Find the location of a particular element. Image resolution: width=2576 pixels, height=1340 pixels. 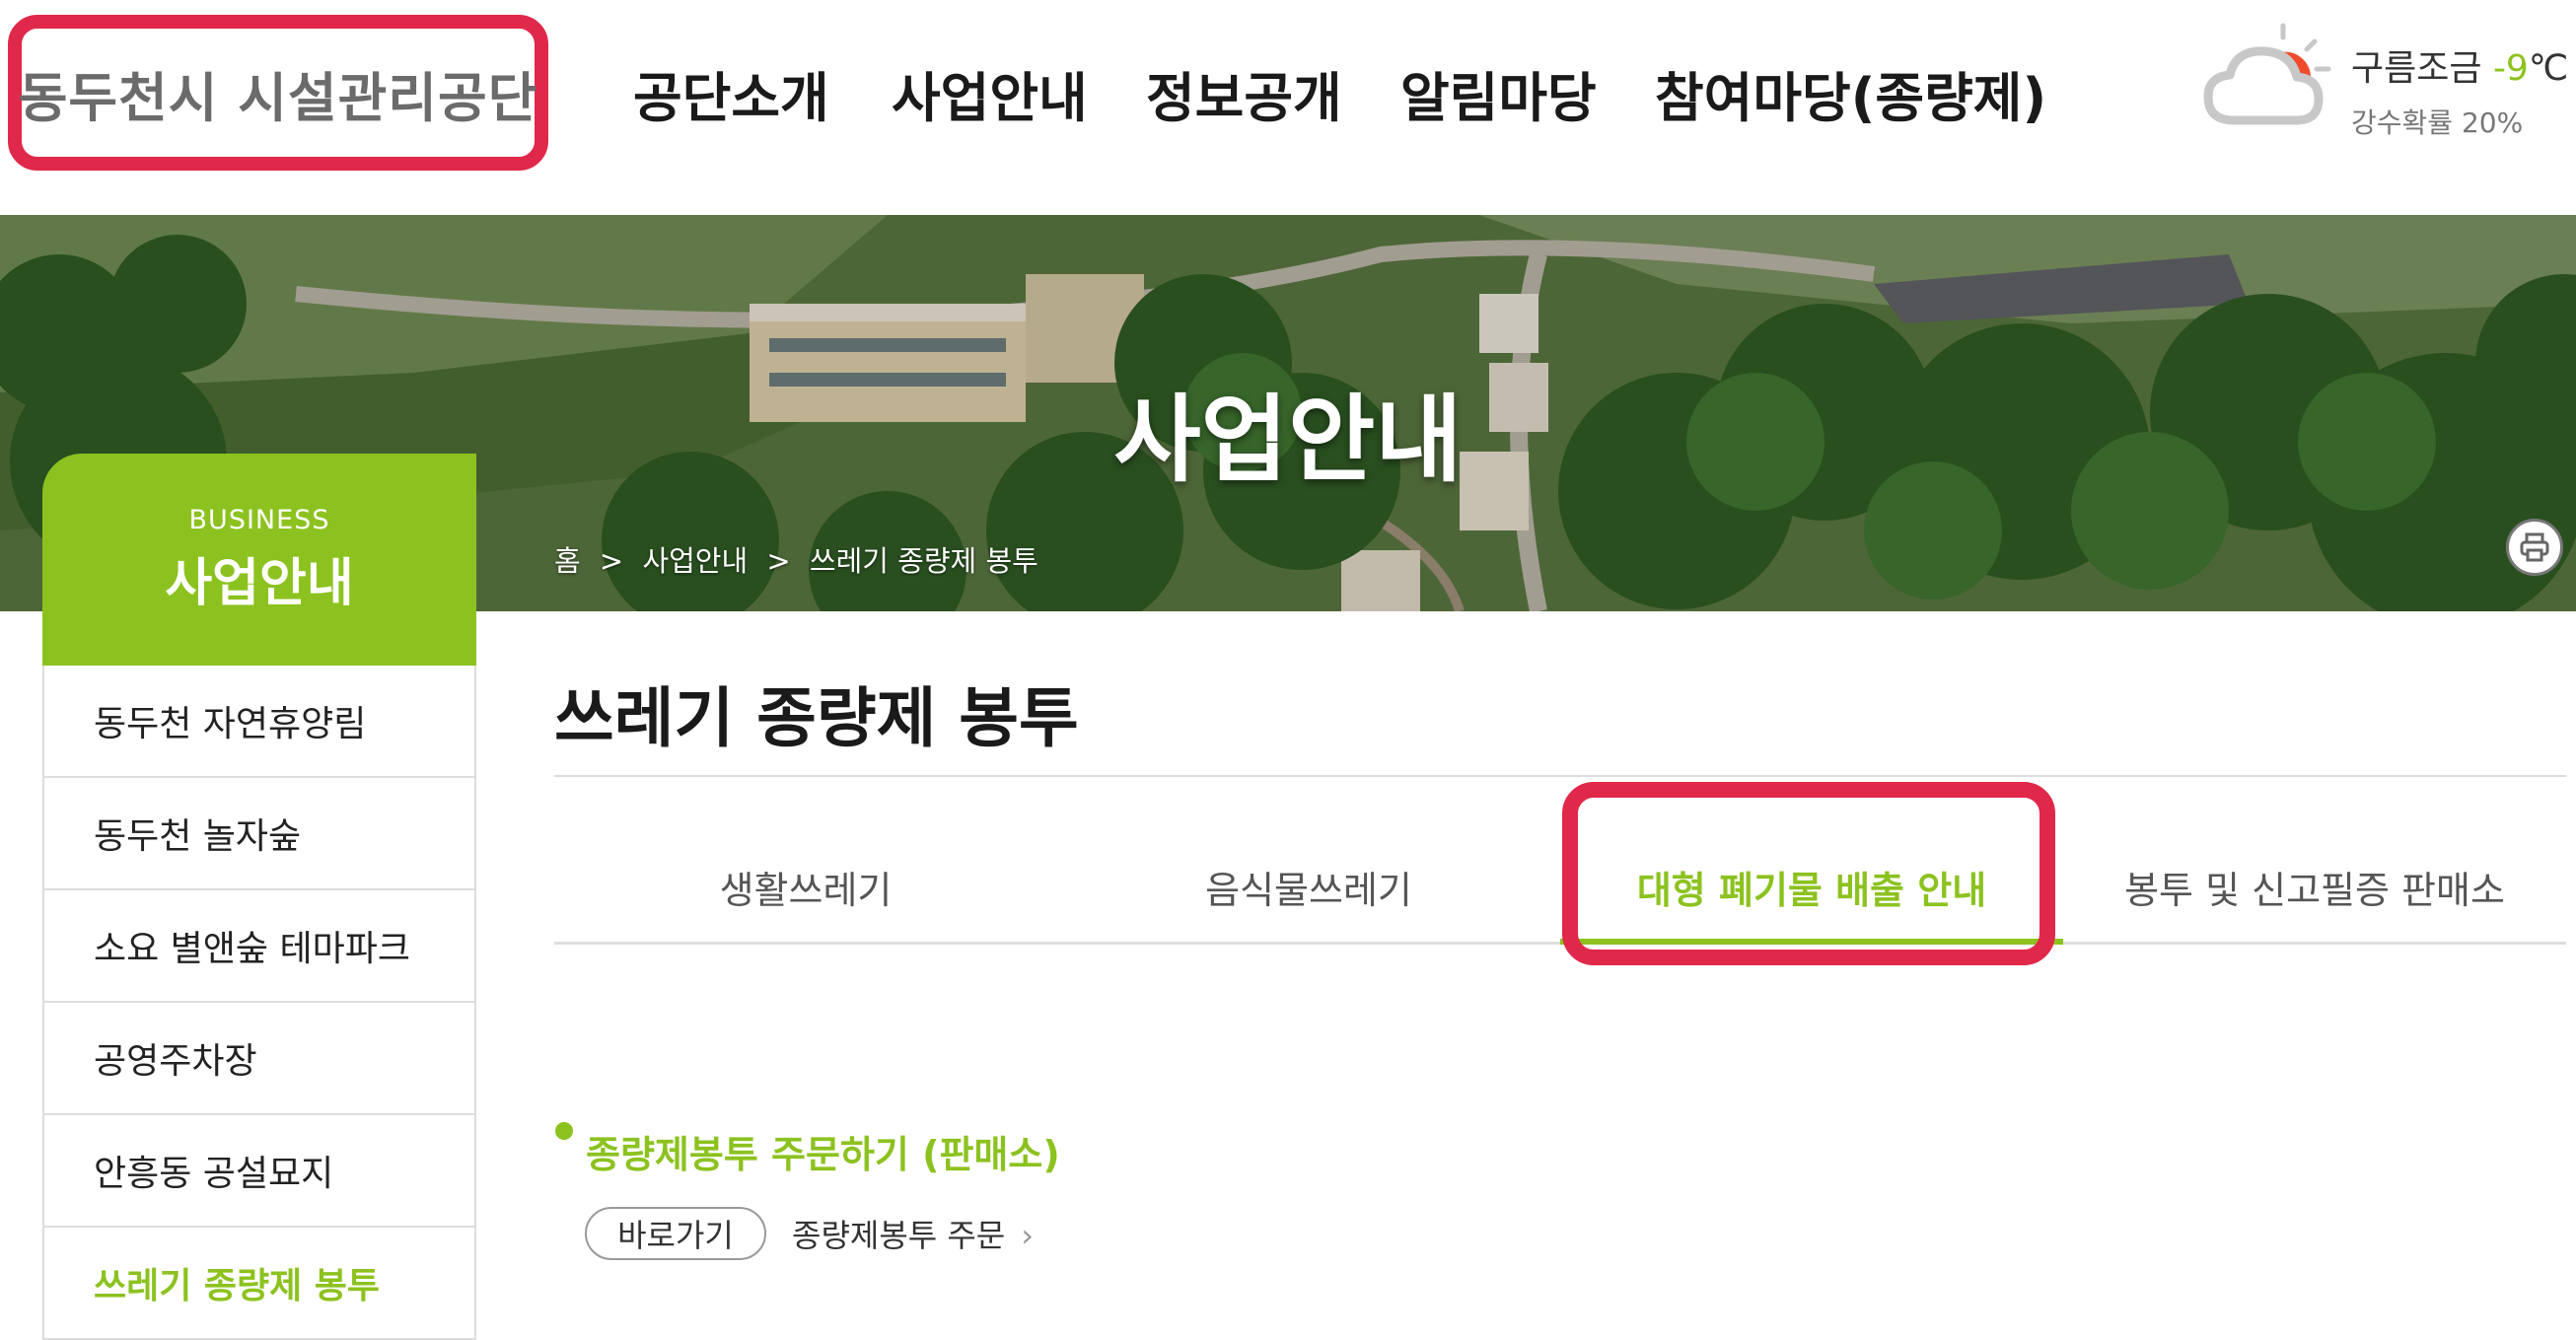

order-link: 종량제봉투 주문 › is located at coordinates (913, 1233).